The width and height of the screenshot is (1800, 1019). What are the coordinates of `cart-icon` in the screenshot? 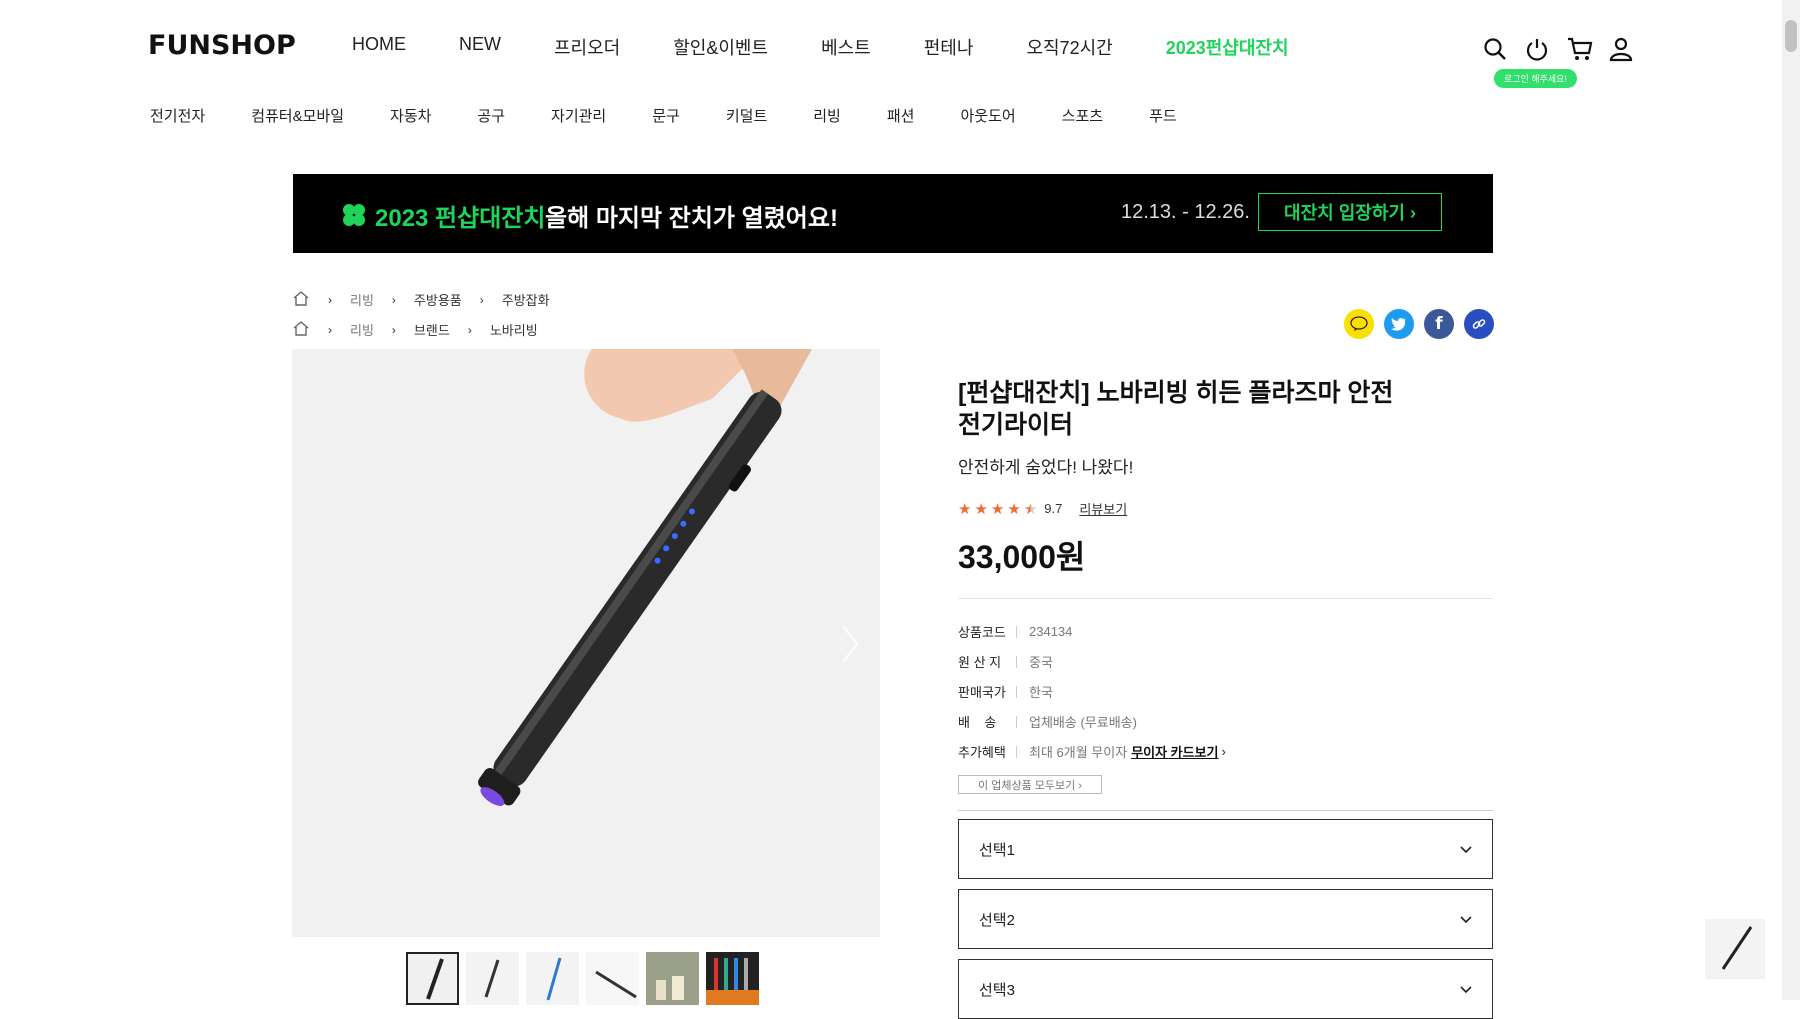 It's located at (1579, 49).